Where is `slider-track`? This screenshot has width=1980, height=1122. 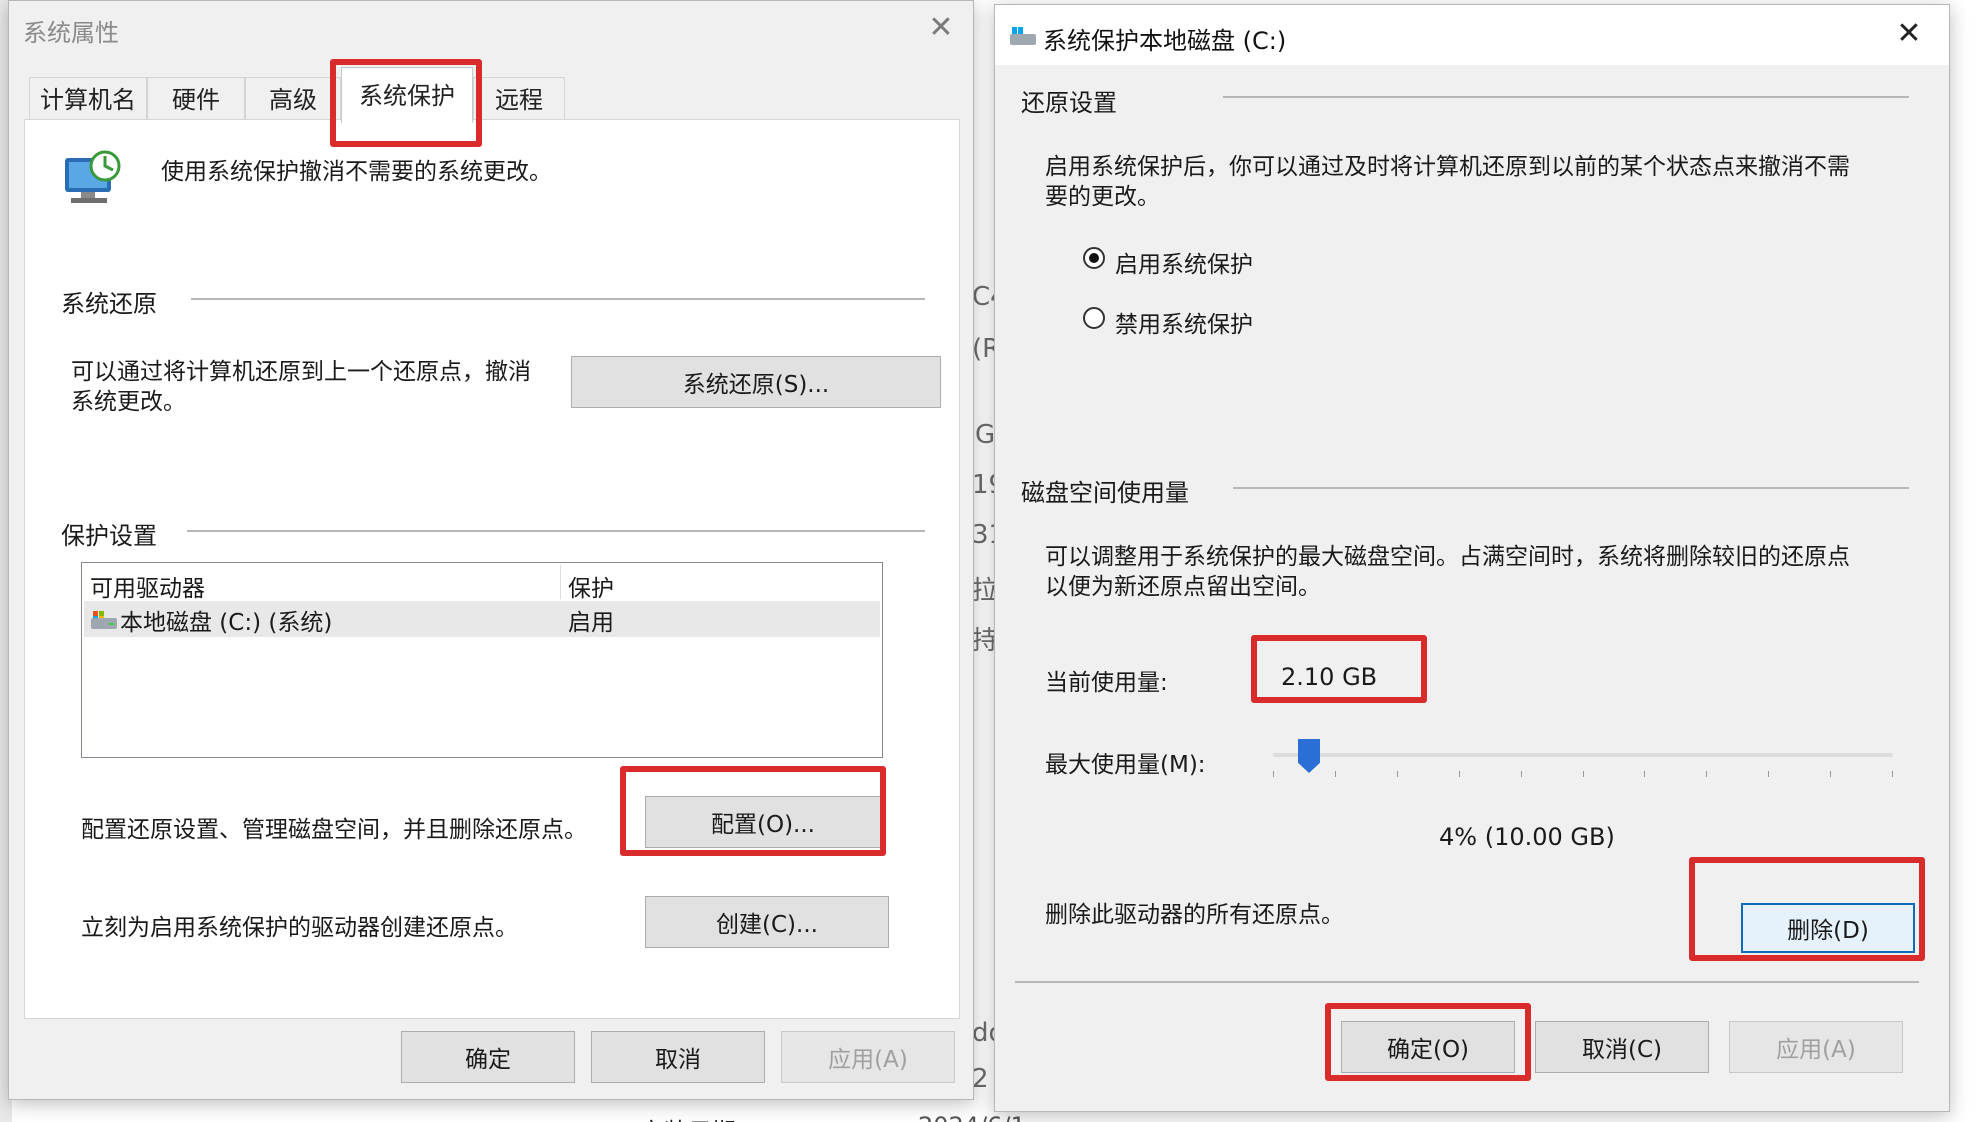
slider-track is located at coordinates (1583, 755).